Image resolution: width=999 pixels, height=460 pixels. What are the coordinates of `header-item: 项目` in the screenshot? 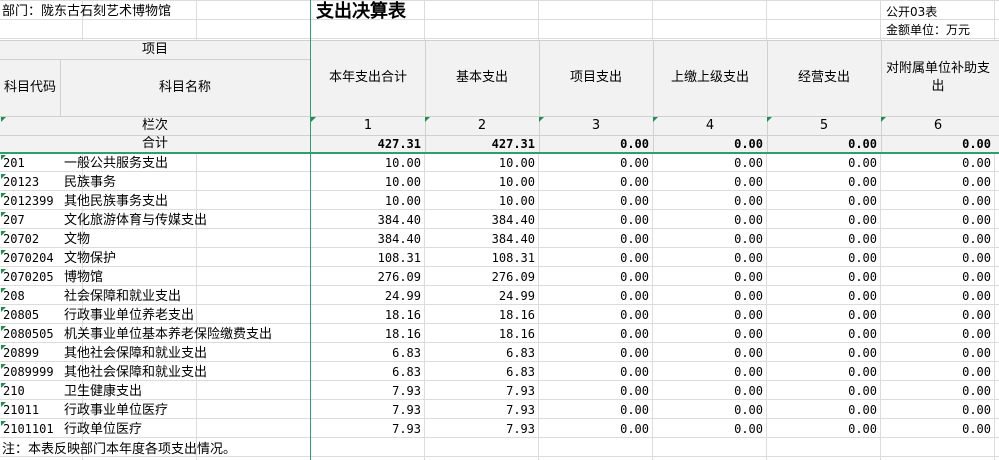 It's located at (155, 49).